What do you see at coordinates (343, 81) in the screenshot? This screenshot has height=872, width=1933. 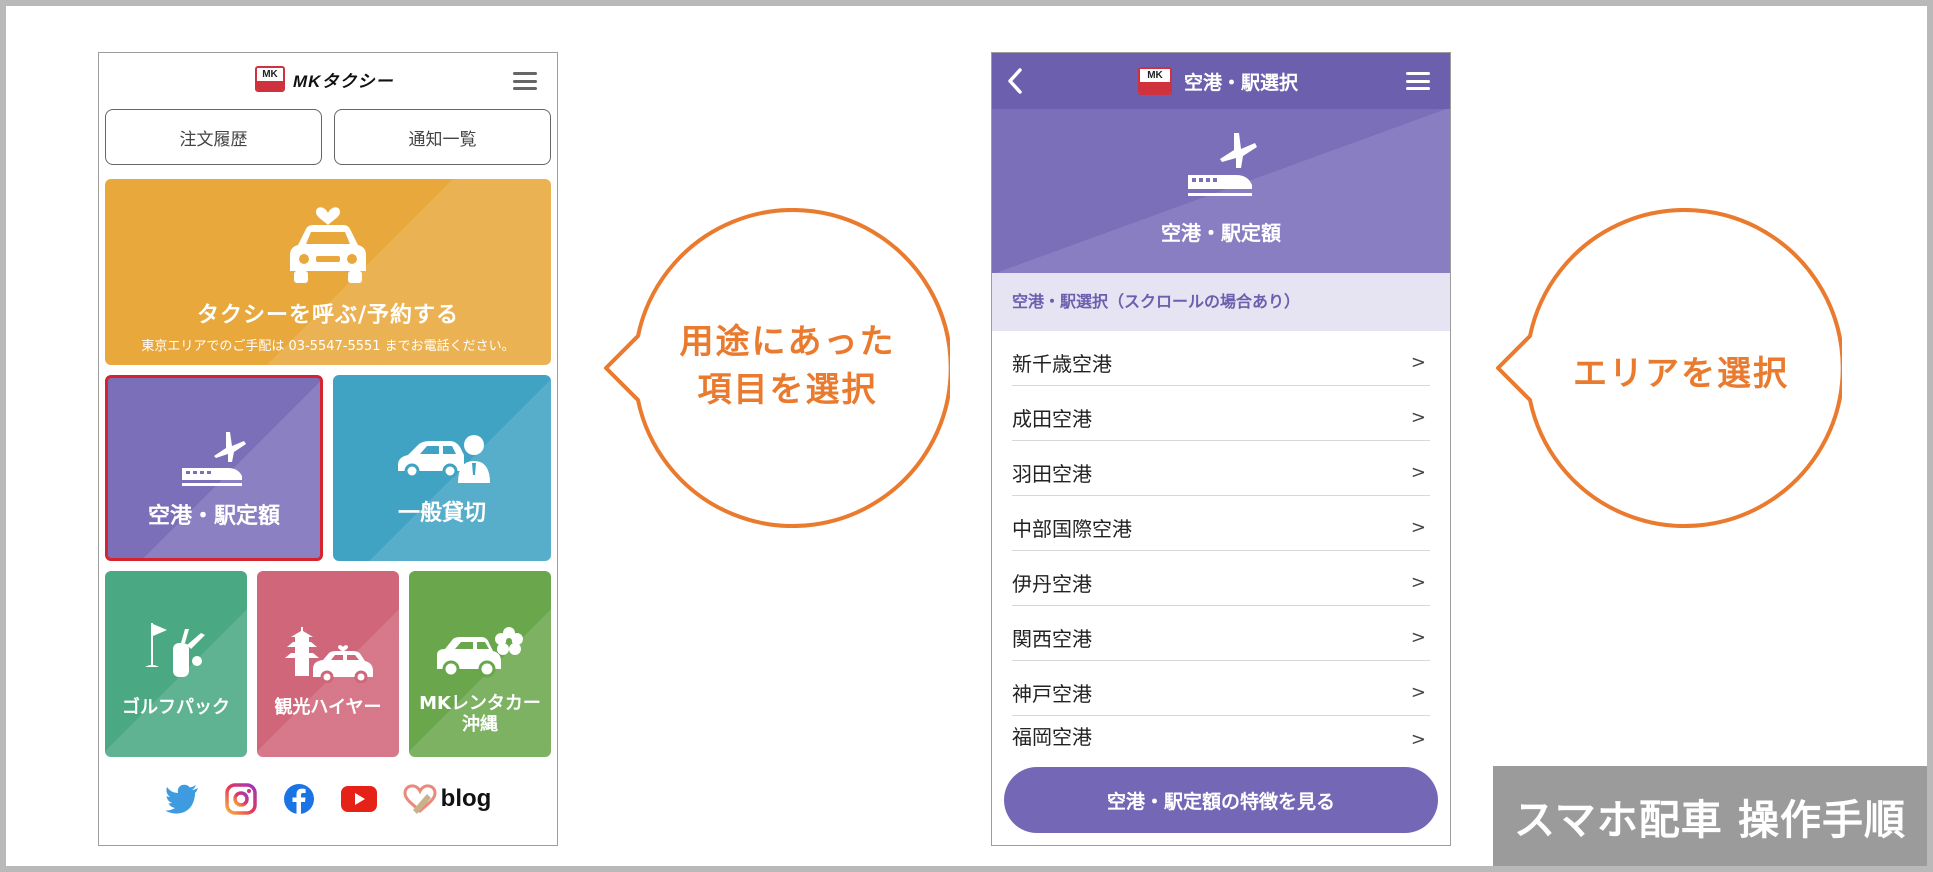 I see `logo-text: MKタクシー` at bounding box center [343, 81].